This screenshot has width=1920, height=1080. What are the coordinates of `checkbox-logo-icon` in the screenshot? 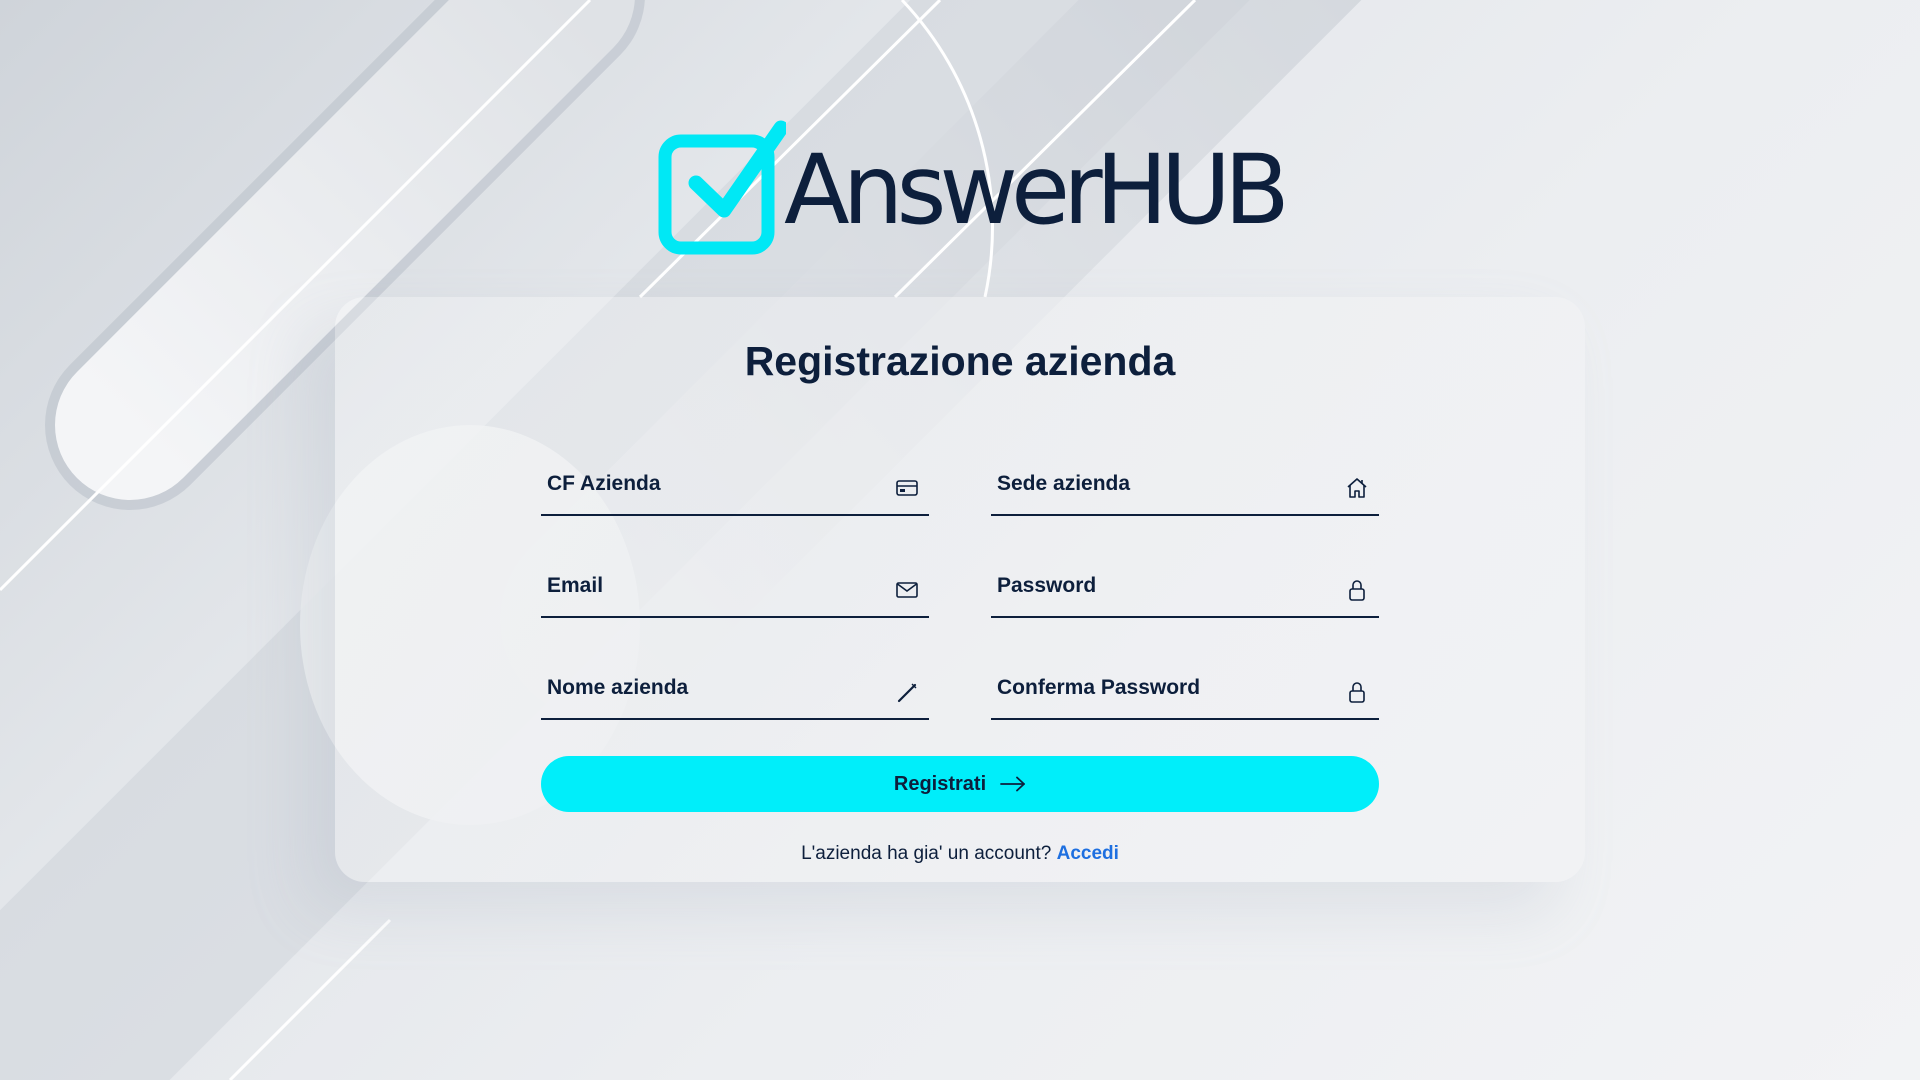 It's located at (722, 187).